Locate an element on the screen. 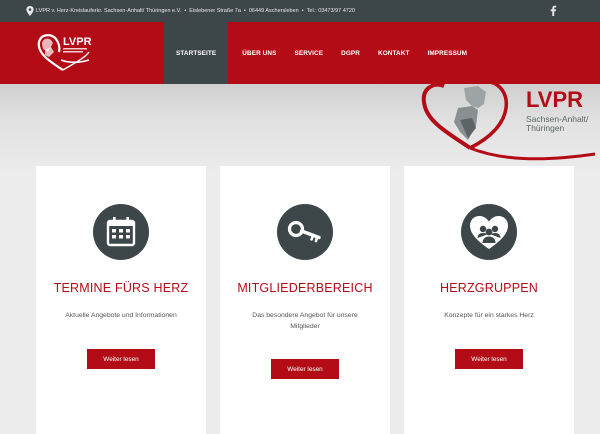  phone-number: Tel.: 03473/97 4720 is located at coordinates (331, 11).